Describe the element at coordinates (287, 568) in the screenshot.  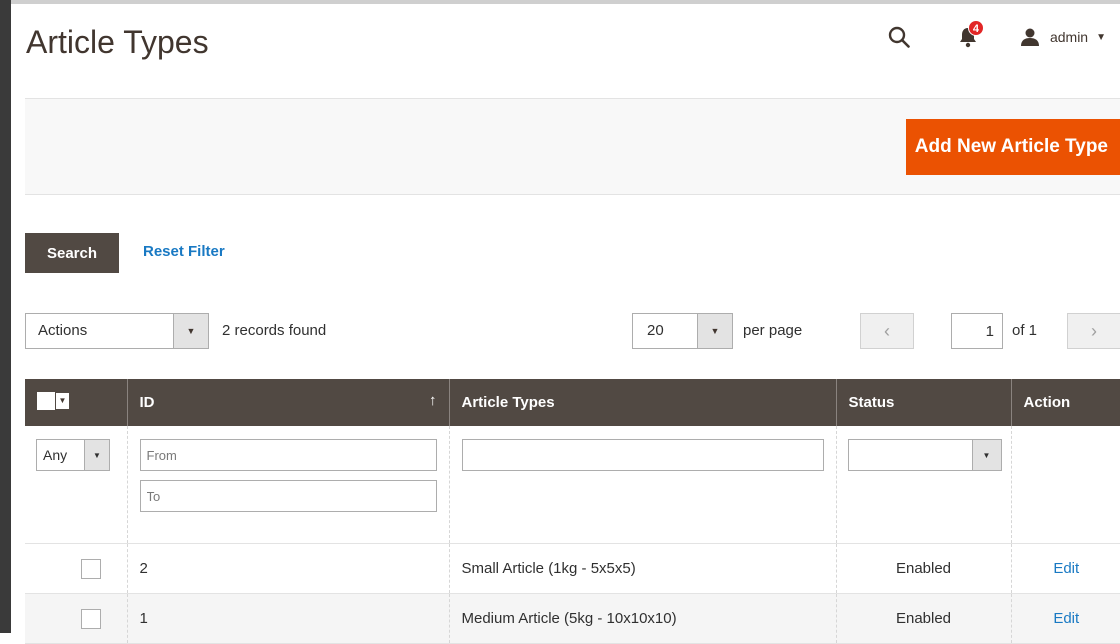
I see `row-id: 2` at that location.